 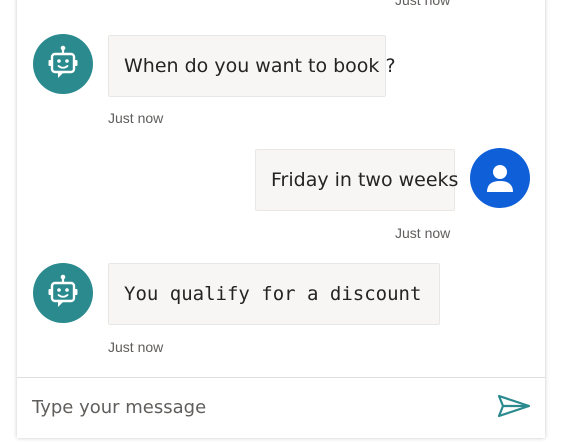 I want to click on message-composer, so click(x=281, y=407).